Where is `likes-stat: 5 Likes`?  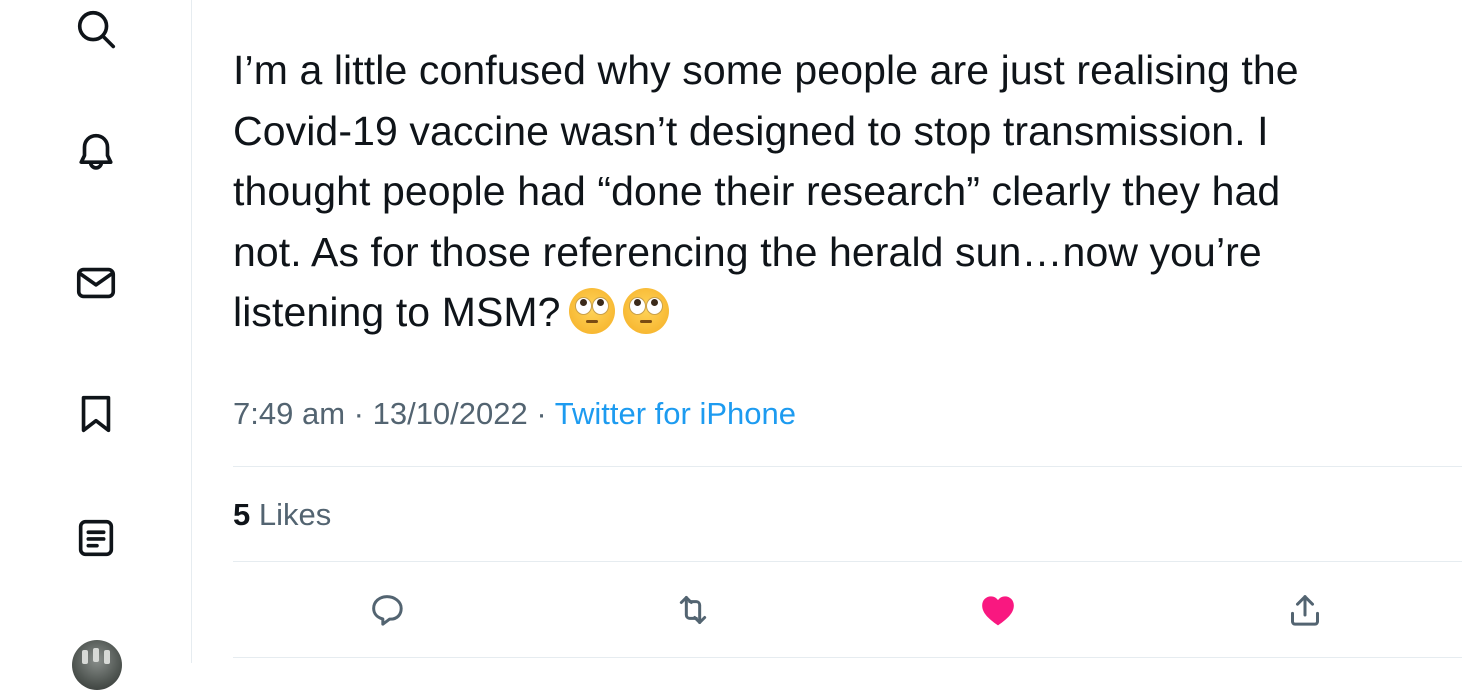 likes-stat: 5 Likes is located at coordinates (282, 515).